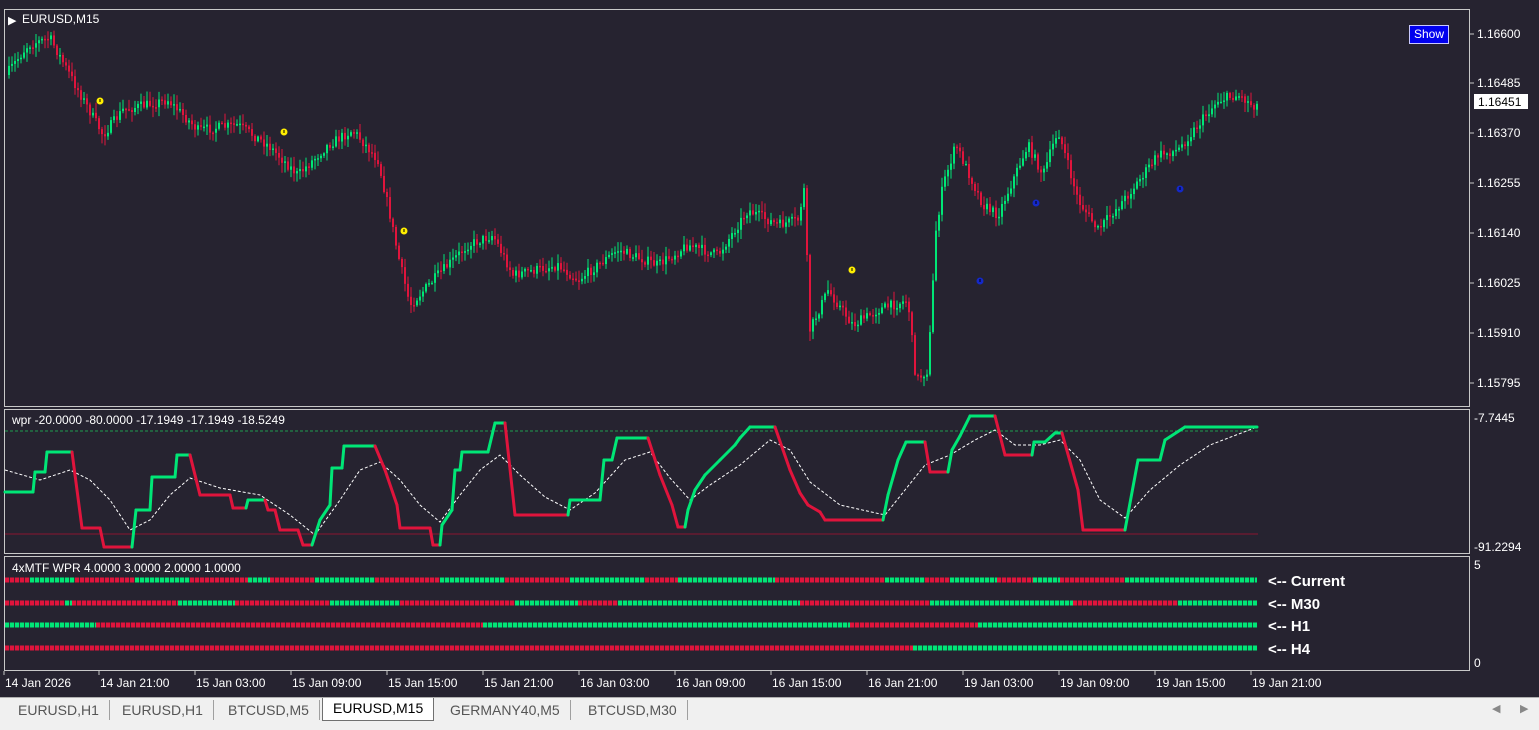 This screenshot has width=1539, height=730. What do you see at coordinates (163, 710) in the screenshot?
I see `tab-eurusd-h1-2: EURUSD,H1` at bounding box center [163, 710].